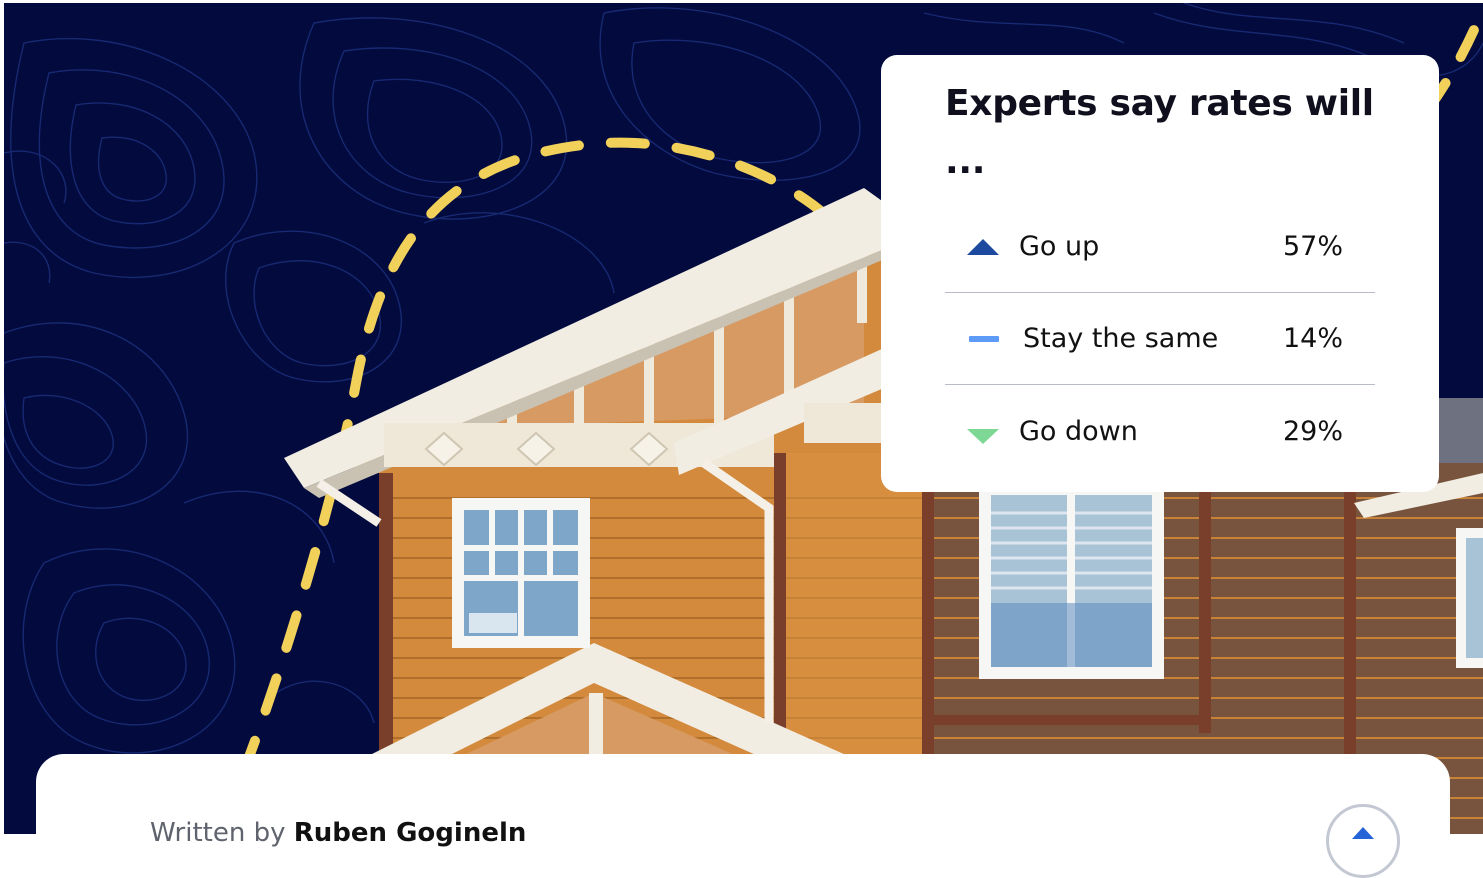  I want to click on rate-row-go-down: Go down 29%, so click(1160, 431).